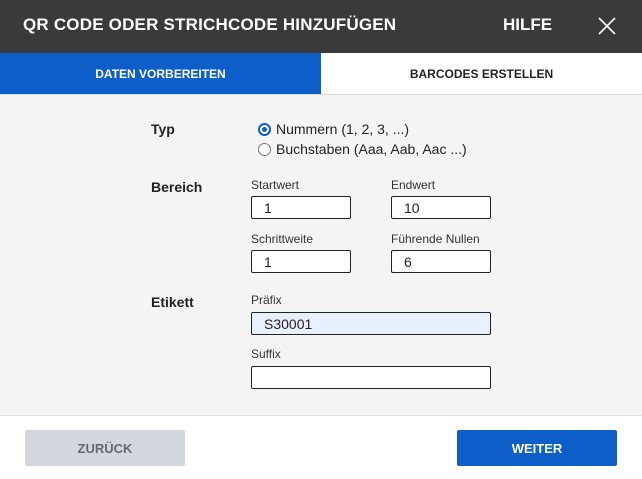  I want to click on radio-option-numbers: Nummern (1, 2, 3, ...), so click(333, 129).